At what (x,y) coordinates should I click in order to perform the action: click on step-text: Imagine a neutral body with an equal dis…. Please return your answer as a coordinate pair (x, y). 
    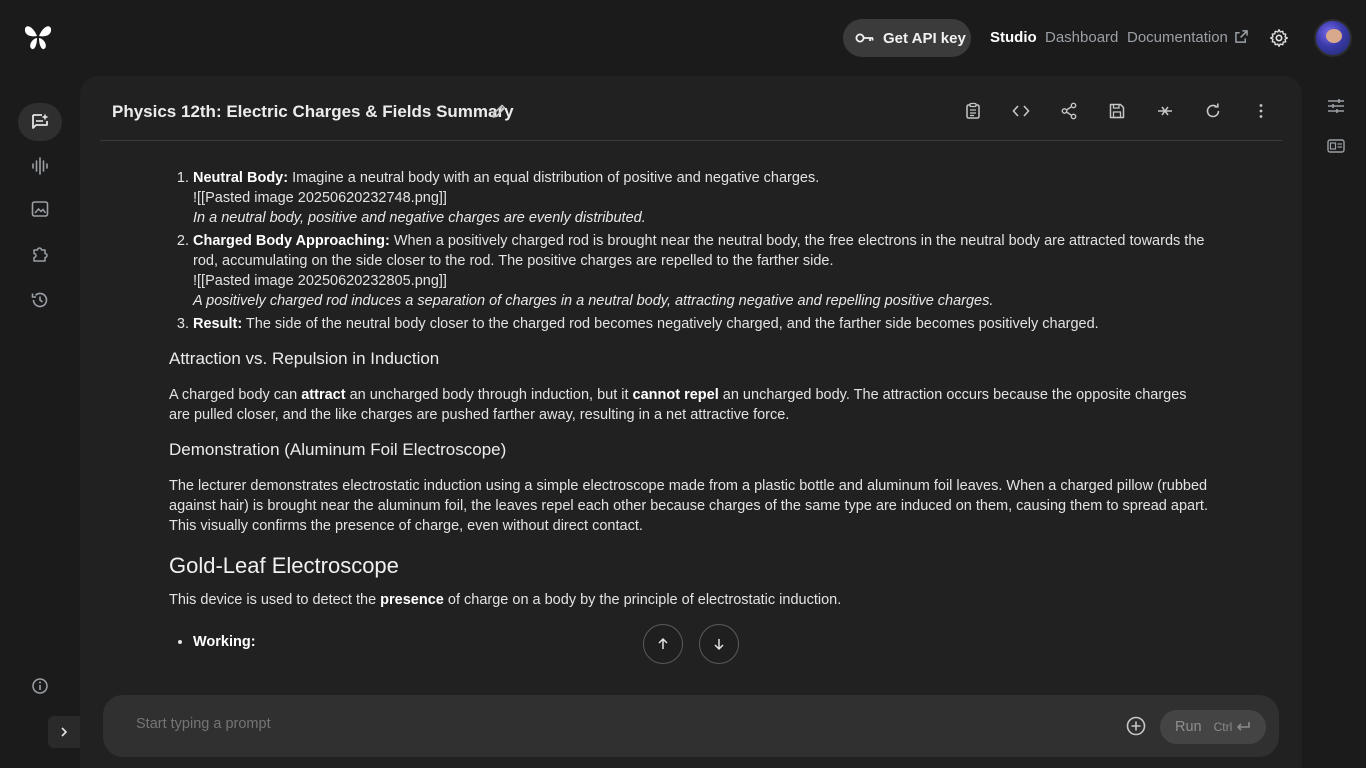
    Looking at the image, I should click on (554, 178).